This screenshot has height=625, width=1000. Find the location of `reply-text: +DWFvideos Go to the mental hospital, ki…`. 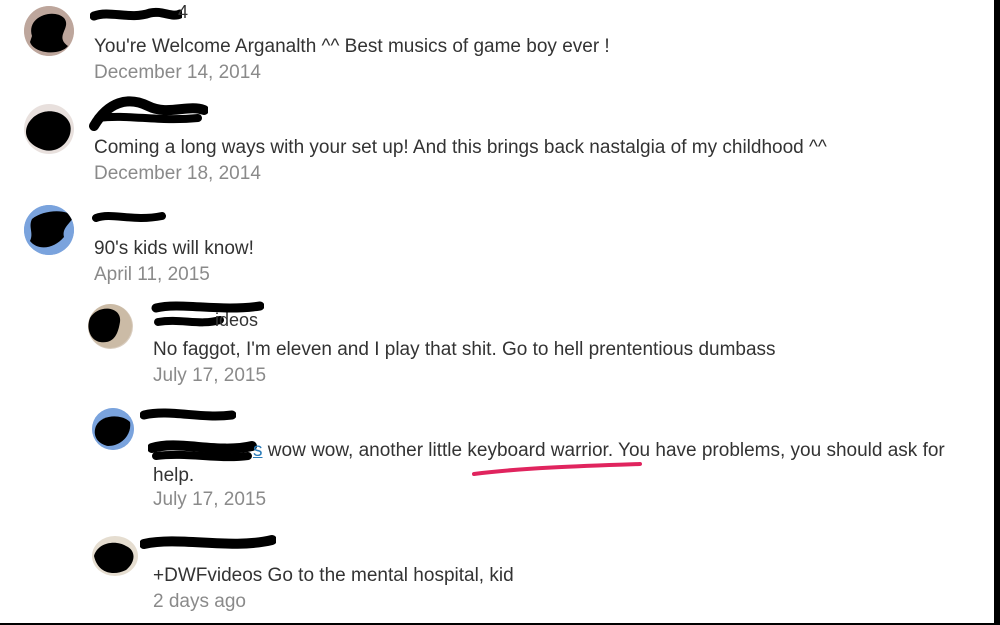

reply-text: +DWFvideos Go to the mental hospital, ki… is located at coordinates (333, 575).